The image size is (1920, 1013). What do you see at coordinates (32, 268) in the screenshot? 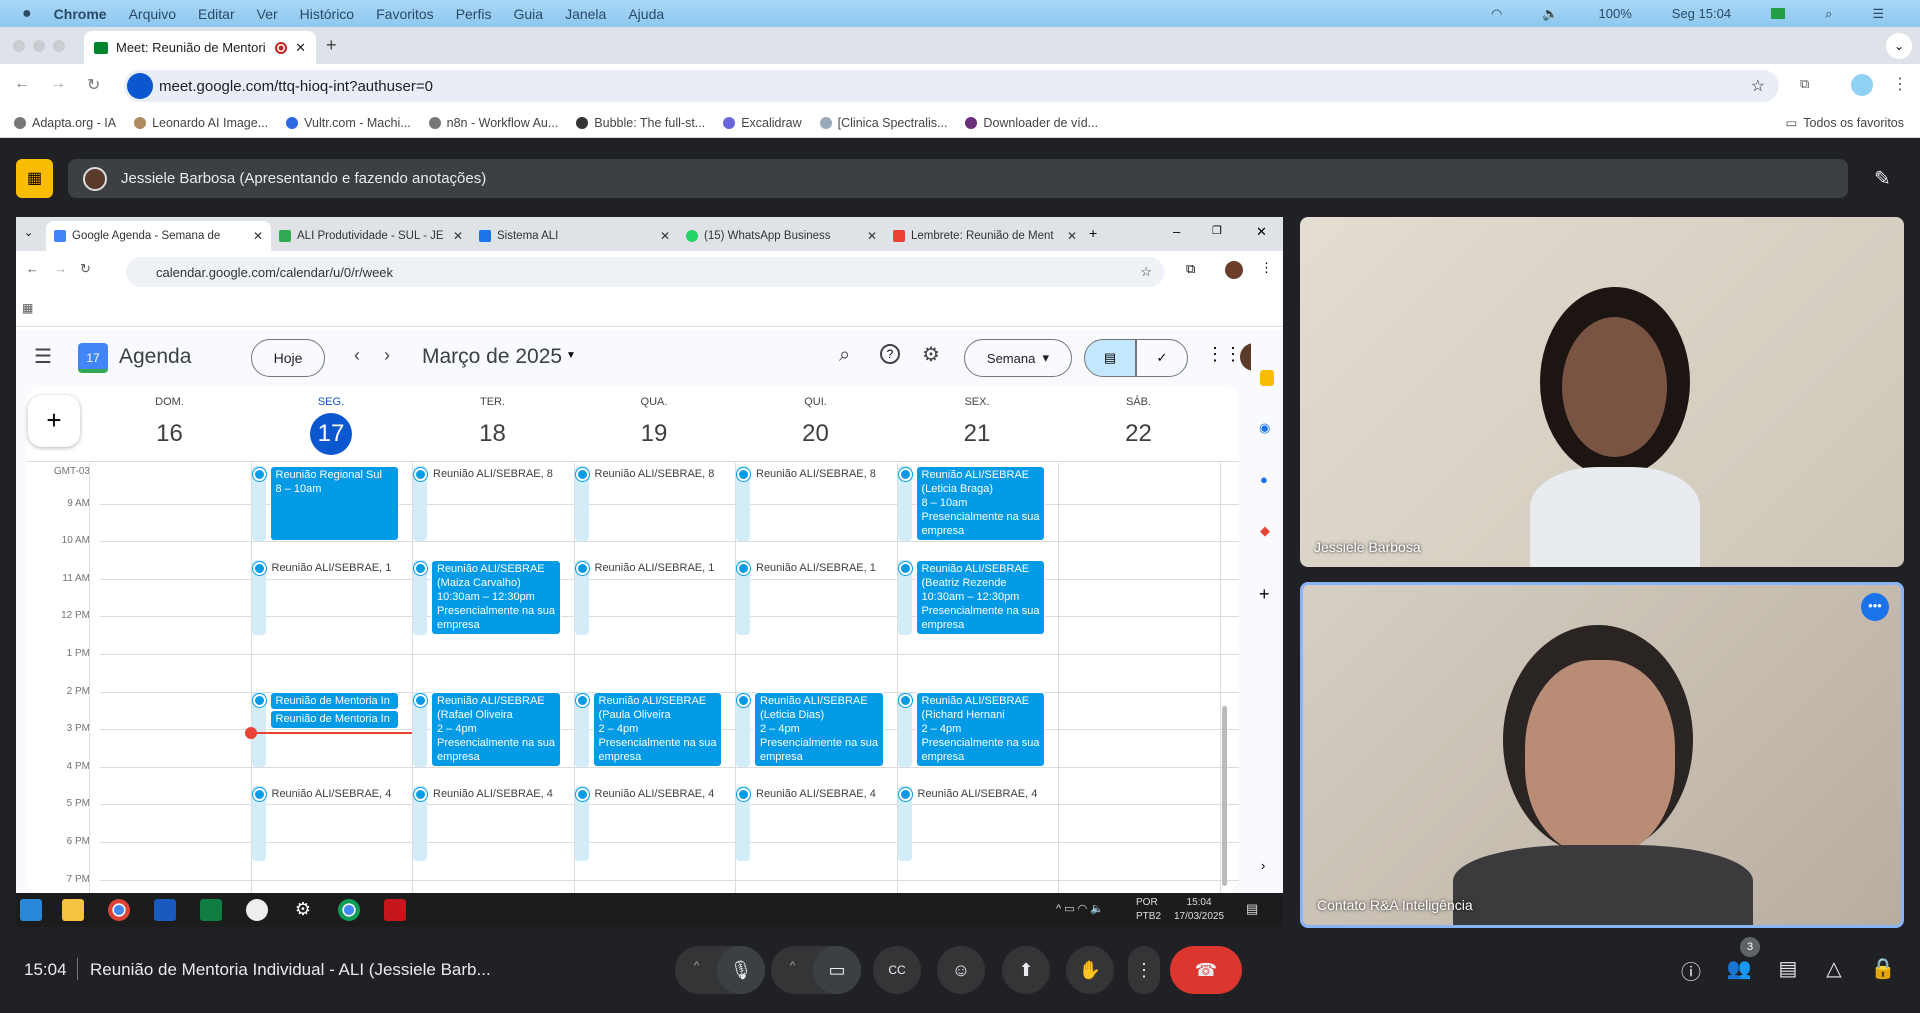
I see `shared-back-icon: ←` at bounding box center [32, 268].